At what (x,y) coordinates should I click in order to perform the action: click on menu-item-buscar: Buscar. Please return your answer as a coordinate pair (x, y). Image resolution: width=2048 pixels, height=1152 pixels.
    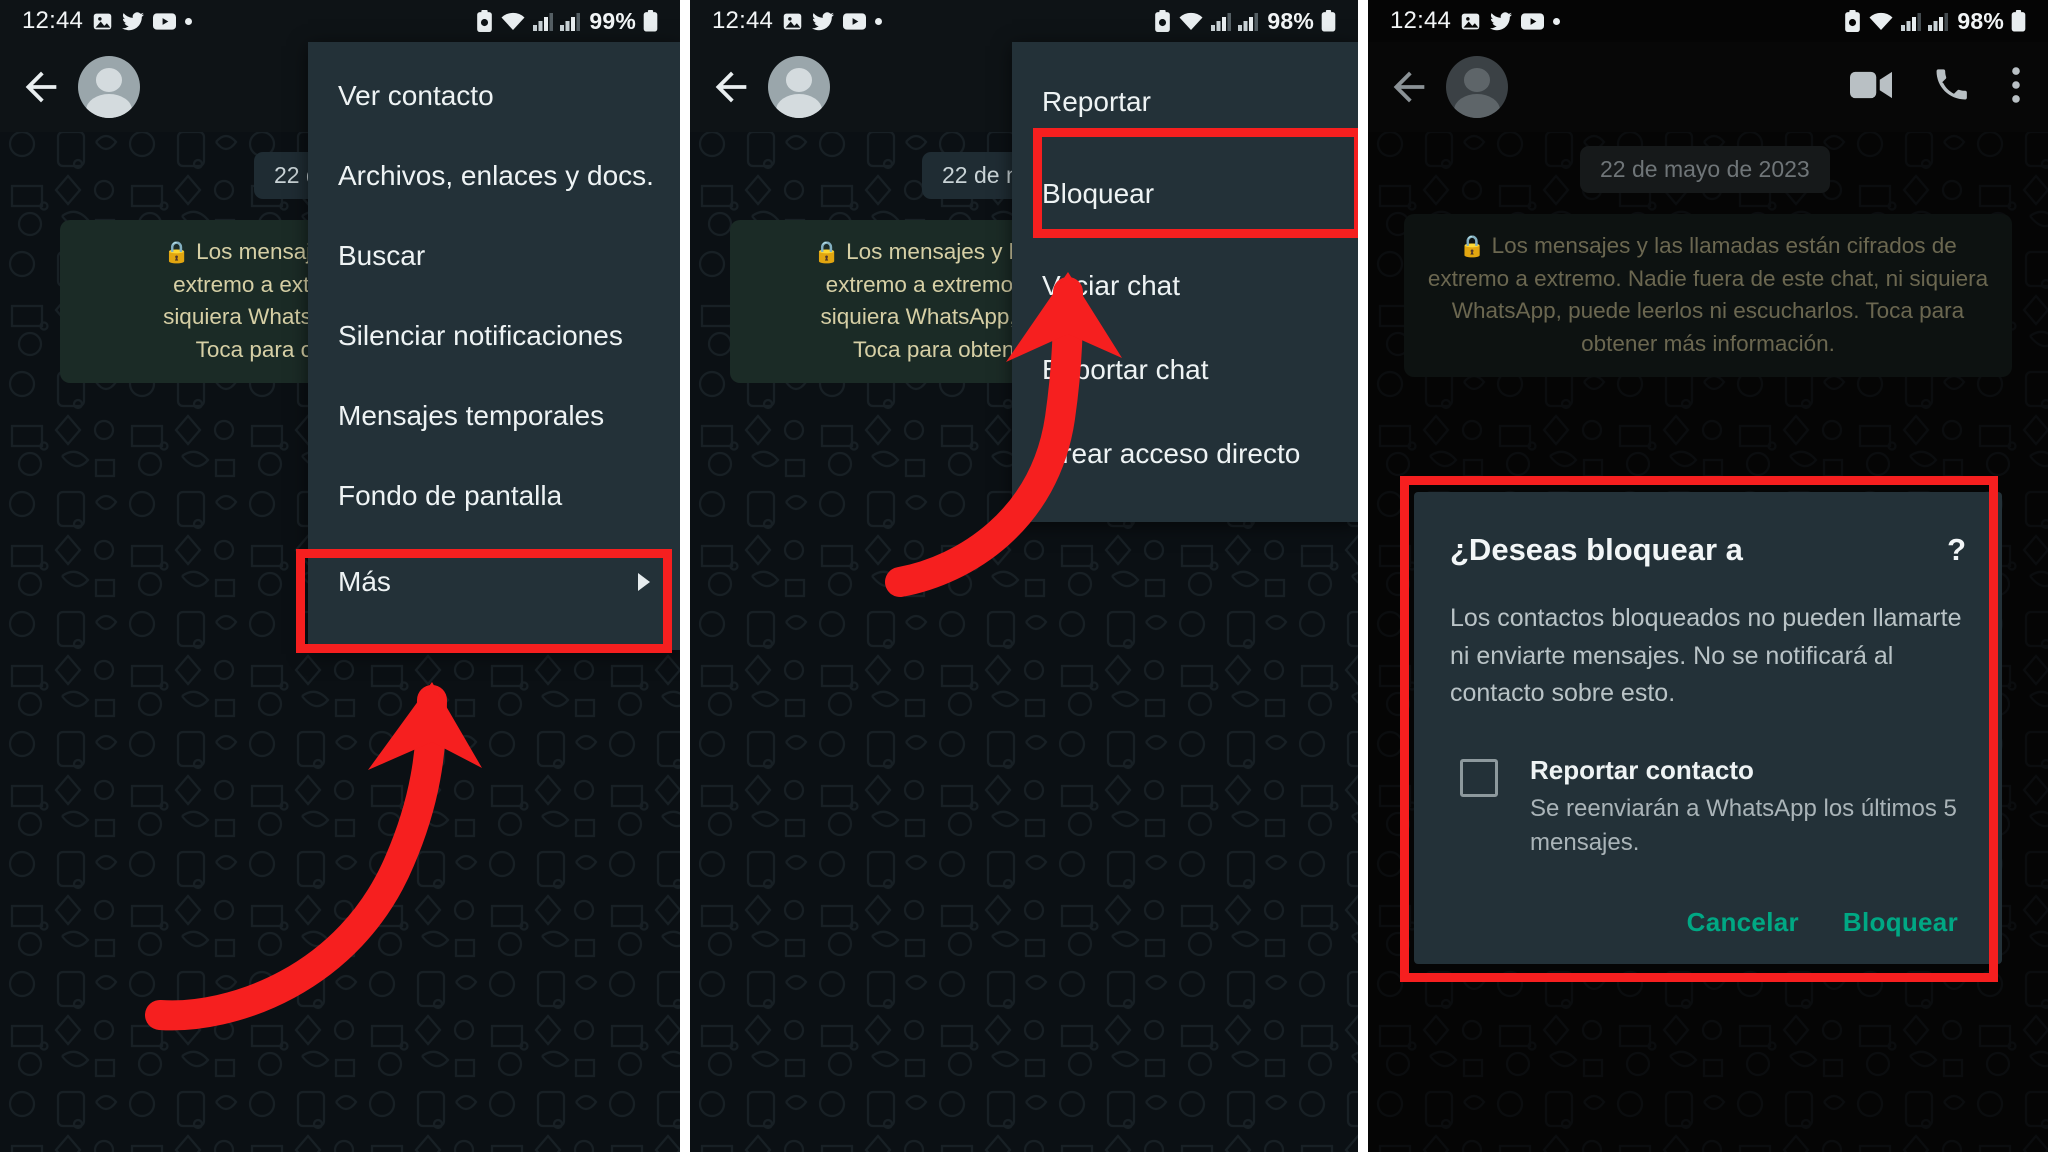
    Looking at the image, I should click on (494, 256).